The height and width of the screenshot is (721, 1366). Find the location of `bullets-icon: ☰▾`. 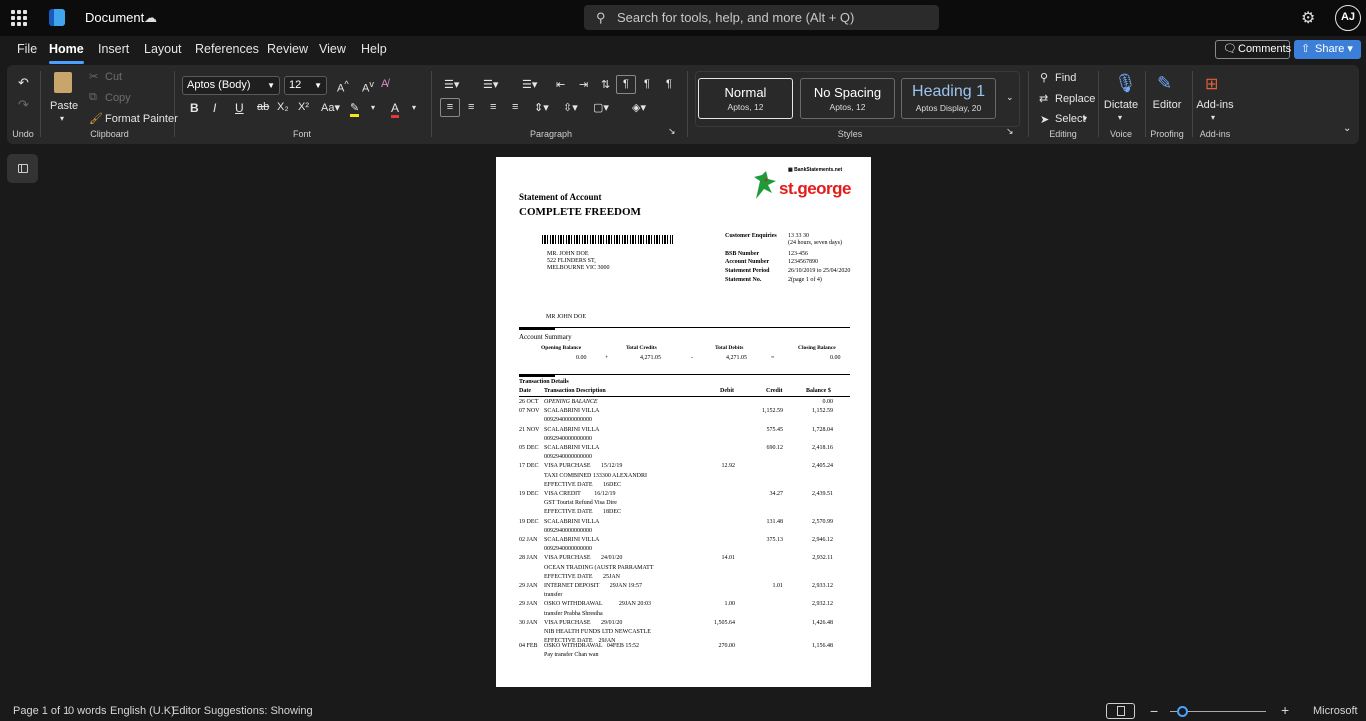

bullets-icon: ☰▾ is located at coordinates (451, 84).